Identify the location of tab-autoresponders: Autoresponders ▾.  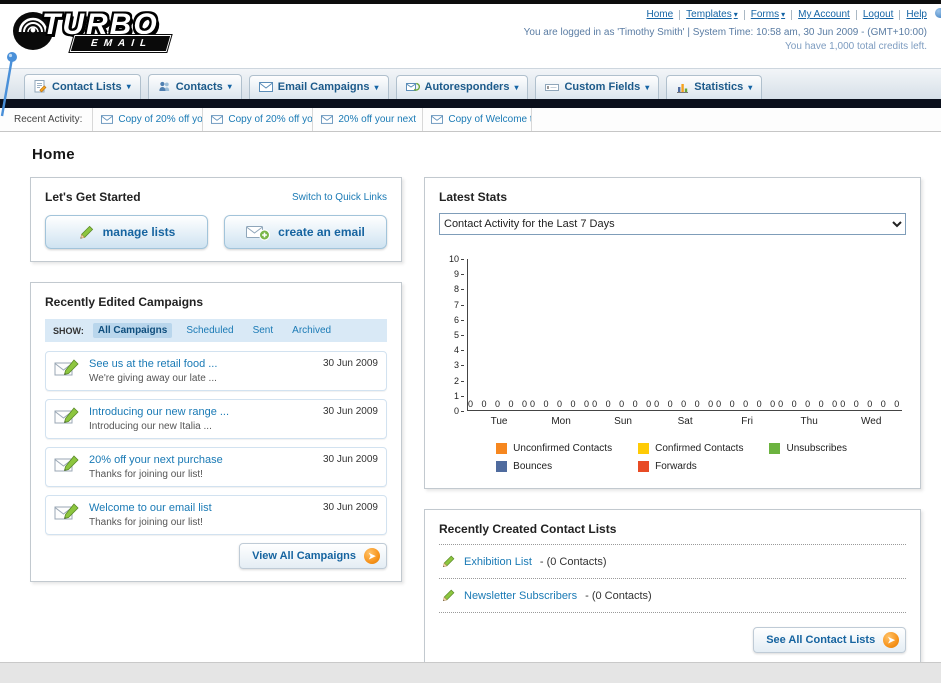
(462, 87).